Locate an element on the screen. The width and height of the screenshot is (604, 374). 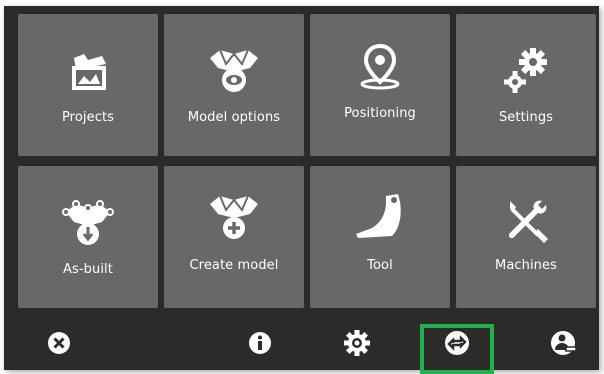
machines-tile: Machines is located at coordinates (526, 237).